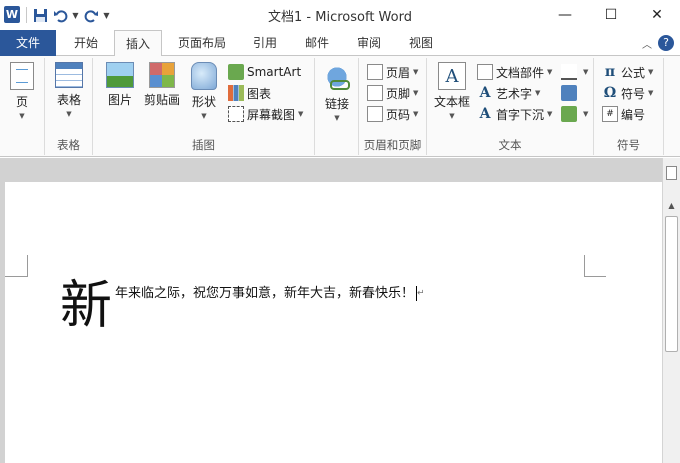  What do you see at coordinates (317, 43) in the screenshot?
I see `tab-mailings: 邮件` at bounding box center [317, 43].